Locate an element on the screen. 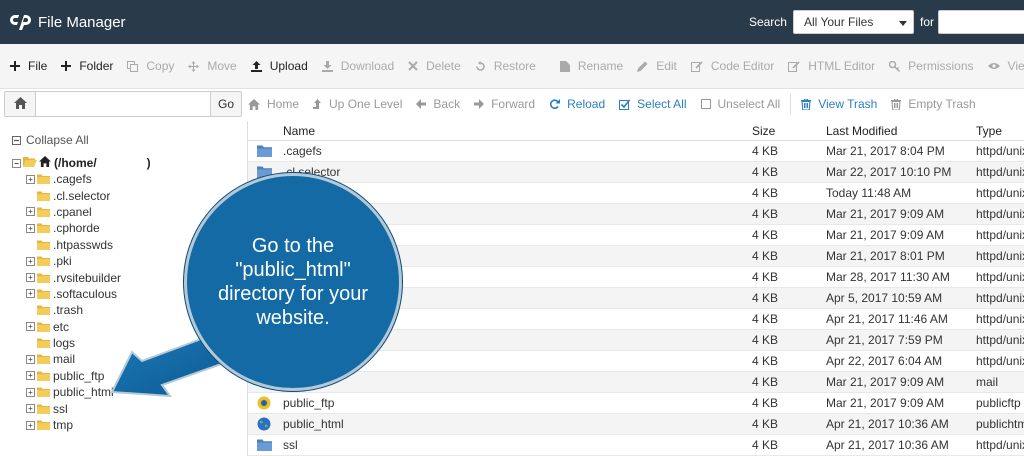 This screenshot has height=456, width=1024. table-row: ssl 4 KB Apr 21, 2017 10:36 AM httpd/unix is located at coordinates (636, 445).